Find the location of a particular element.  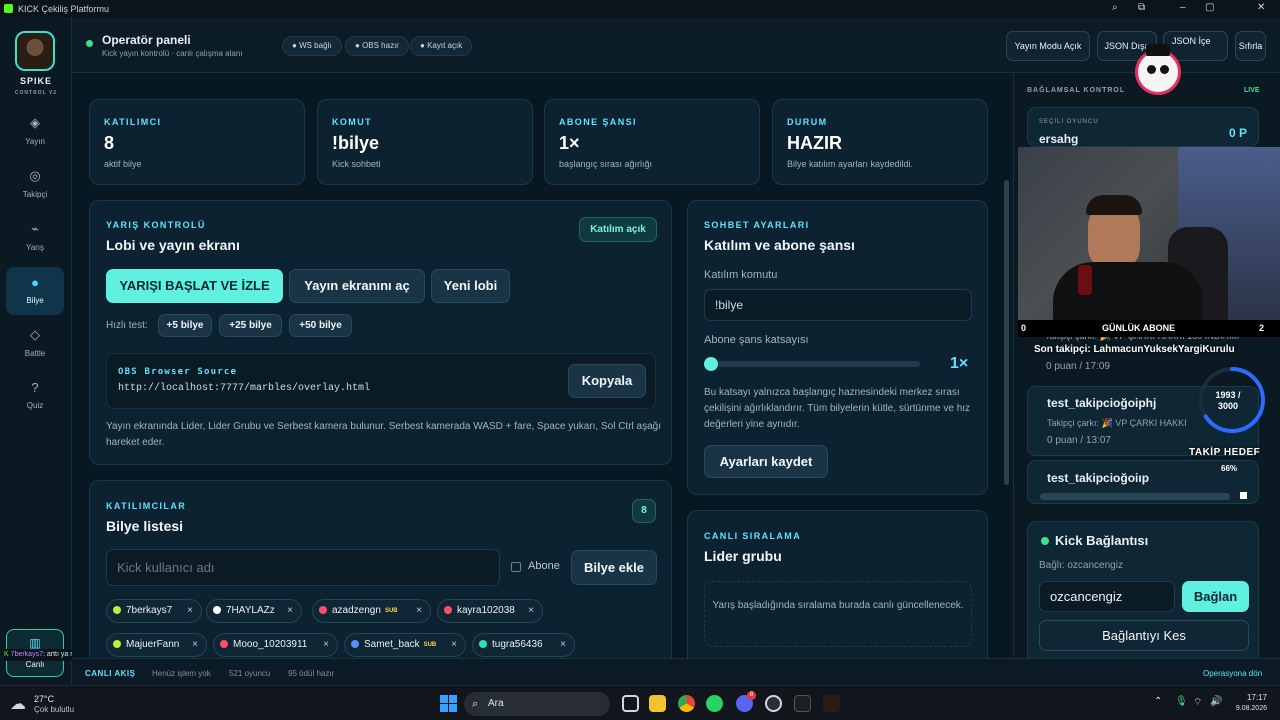

sub-factor-slider is located at coordinates (812, 364).